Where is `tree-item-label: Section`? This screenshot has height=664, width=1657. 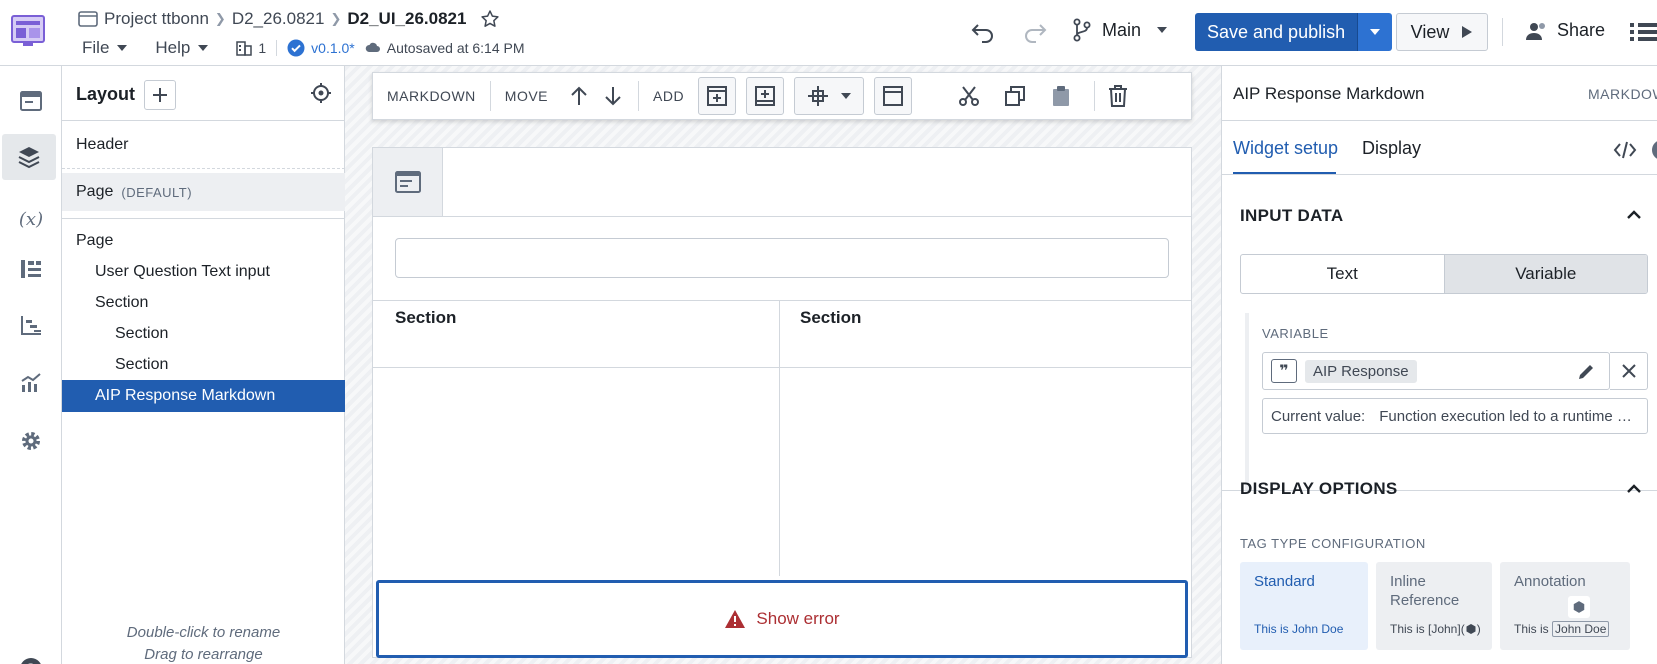
tree-item-label: Section is located at coordinates (142, 333).